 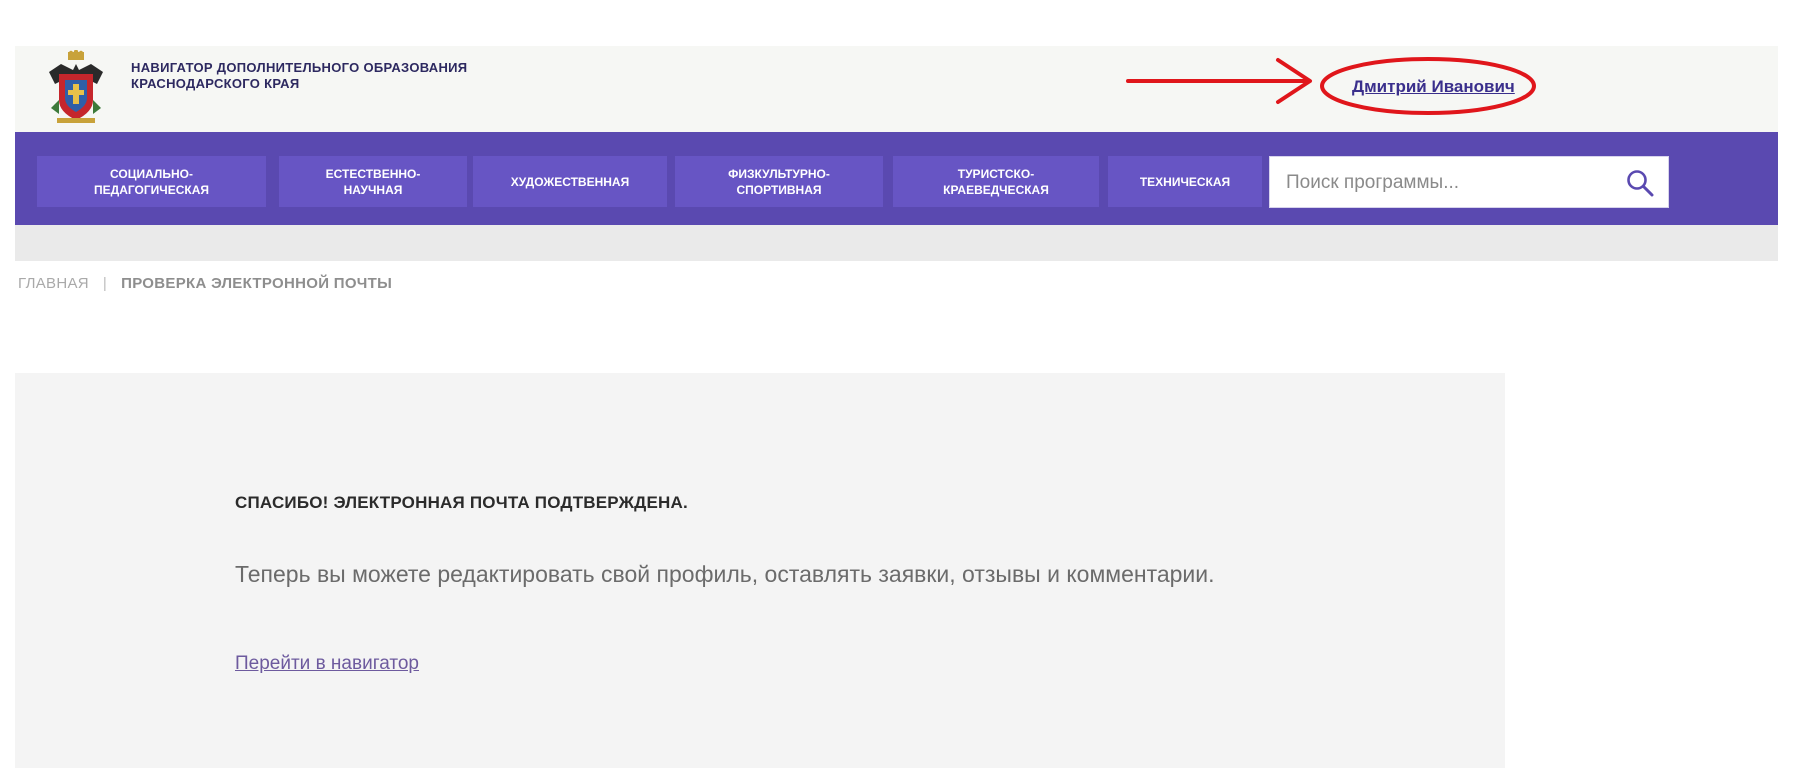 I want to click on search-box, so click(x=1469, y=182).